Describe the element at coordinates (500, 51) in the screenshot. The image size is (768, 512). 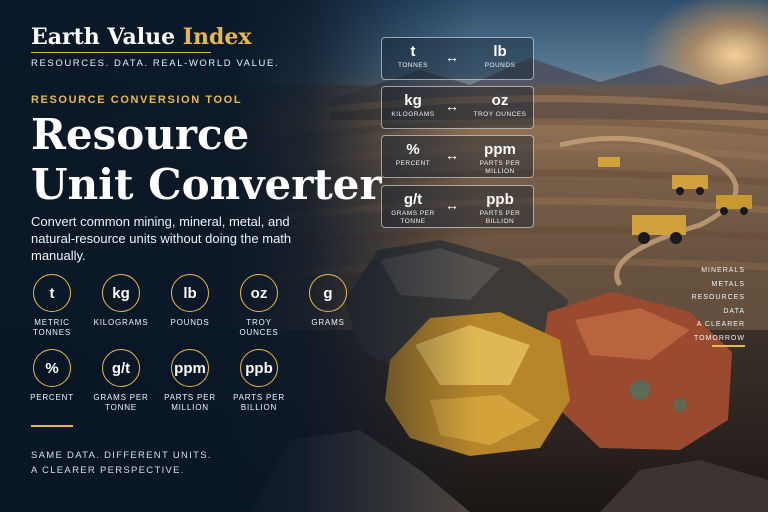
I see `to-symbol: lb` at that location.